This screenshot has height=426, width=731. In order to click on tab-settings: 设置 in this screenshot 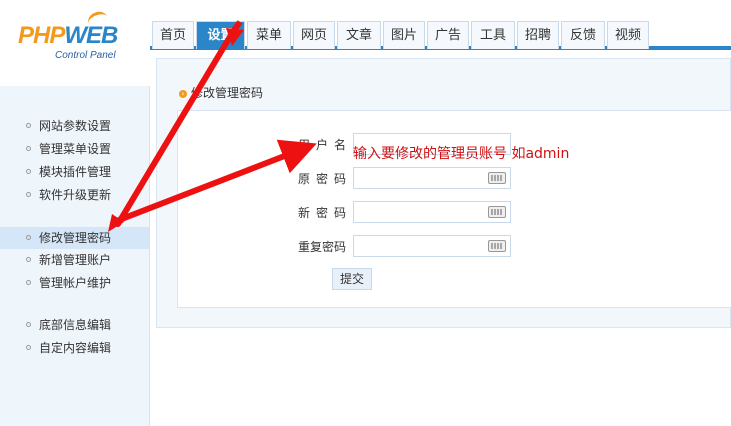, I will do `click(220, 35)`.